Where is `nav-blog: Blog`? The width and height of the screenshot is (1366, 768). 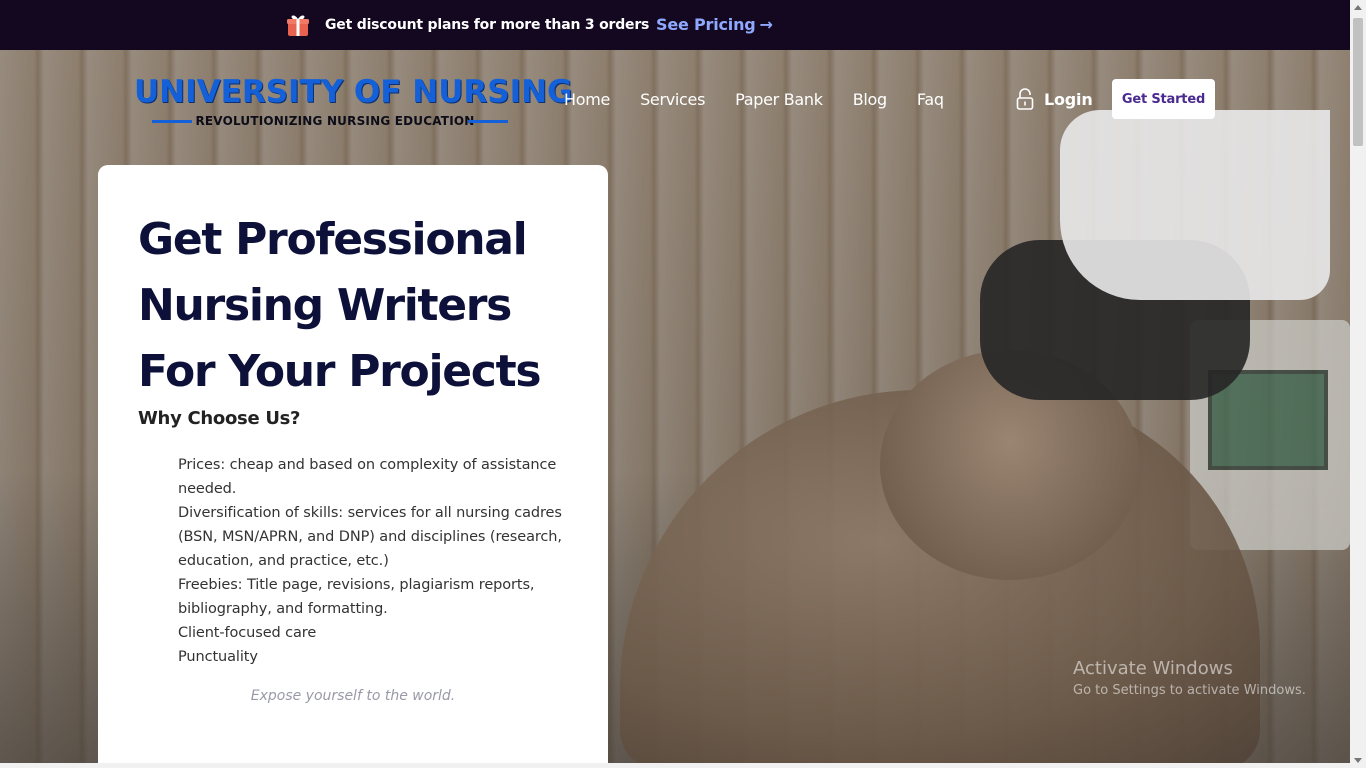
nav-blog: Blog is located at coordinates (870, 99).